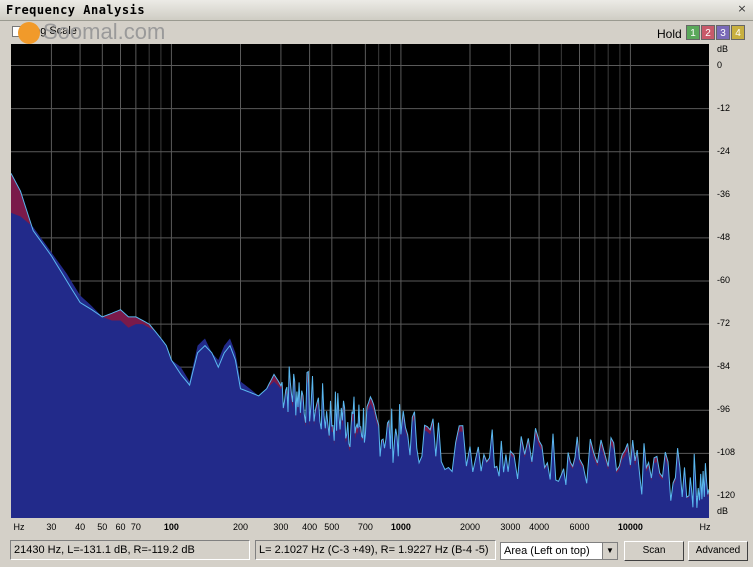 The width and height of the screenshot is (753, 567). What do you see at coordinates (310, 527) in the screenshot?
I see `x-tick-label: 400` at bounding box center [310, 527].